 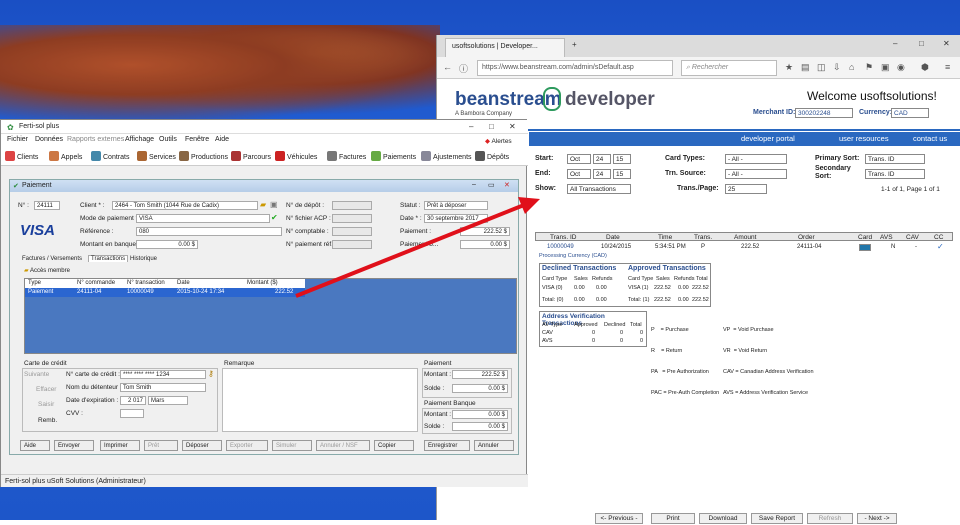 I want to click on grid-h-transaction: N° transaction, so click(x=146, y=283).